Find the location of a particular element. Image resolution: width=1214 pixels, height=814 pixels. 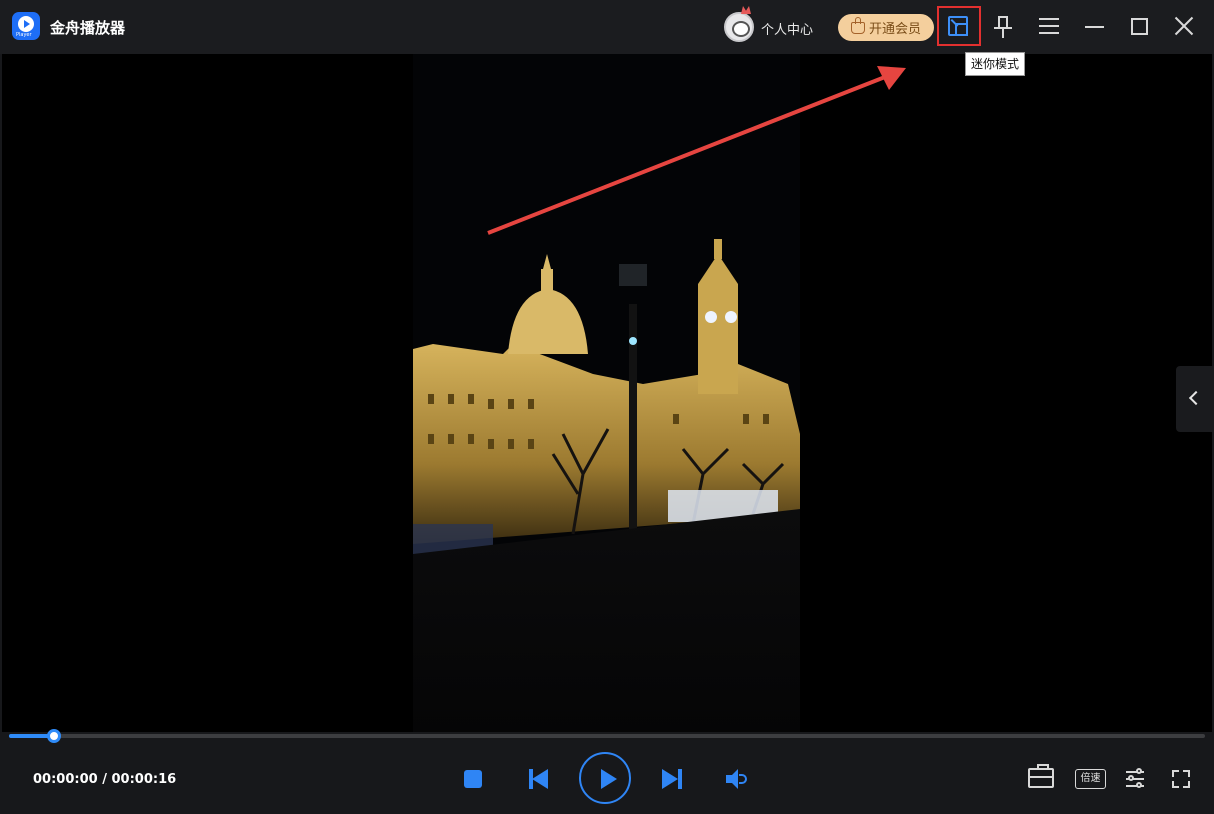

thumbs-up-icon is located at coordinates (857, 25).